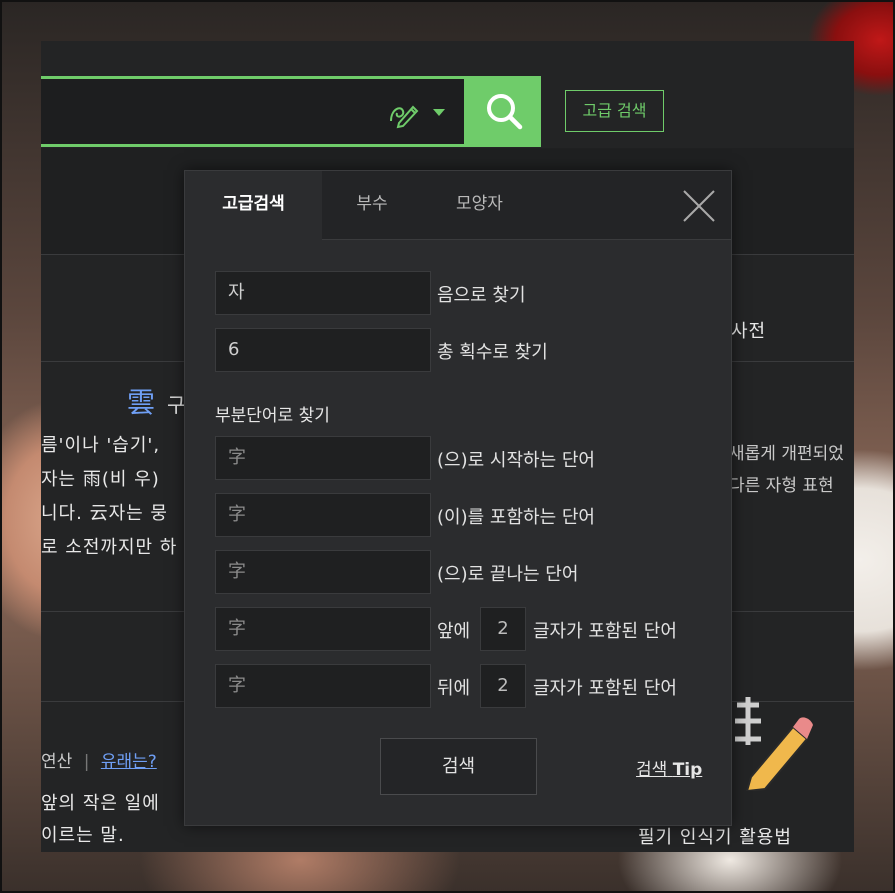  I want to click on entry-text-line: 로 소전까지만 하, so click(109, 547).